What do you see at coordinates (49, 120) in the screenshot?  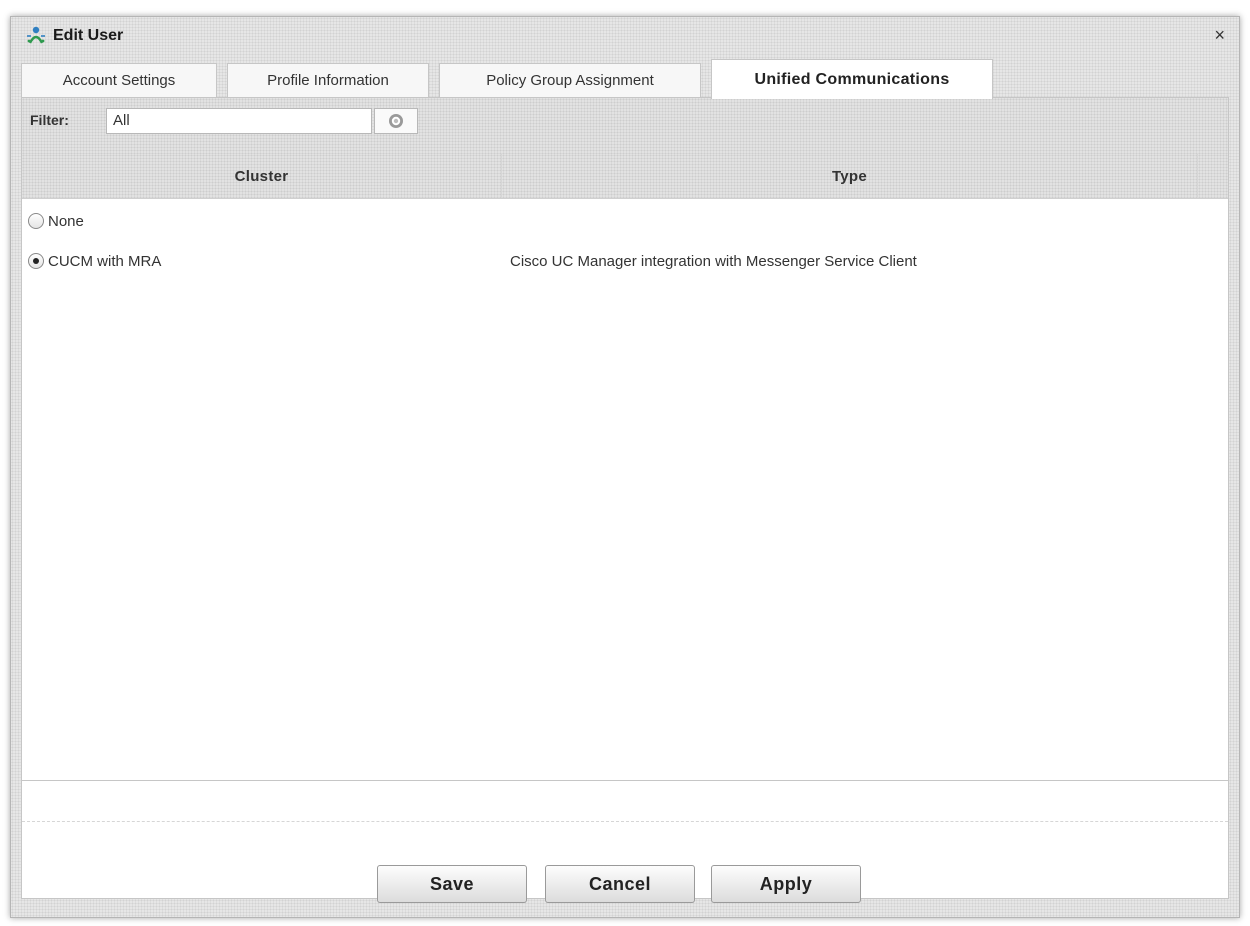 I see `filter-label: Filter:` at bounding box center [49, 120].